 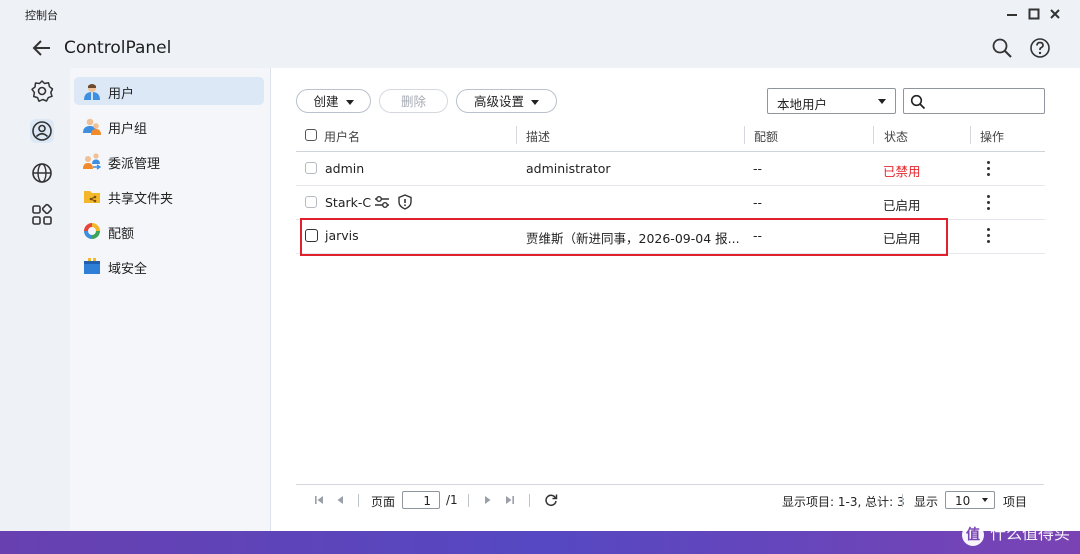 What do you see at coordinates (902, 205) in the screenshot?
I see `row-status-enabled: 已启用` at bounding box center [902, 205].